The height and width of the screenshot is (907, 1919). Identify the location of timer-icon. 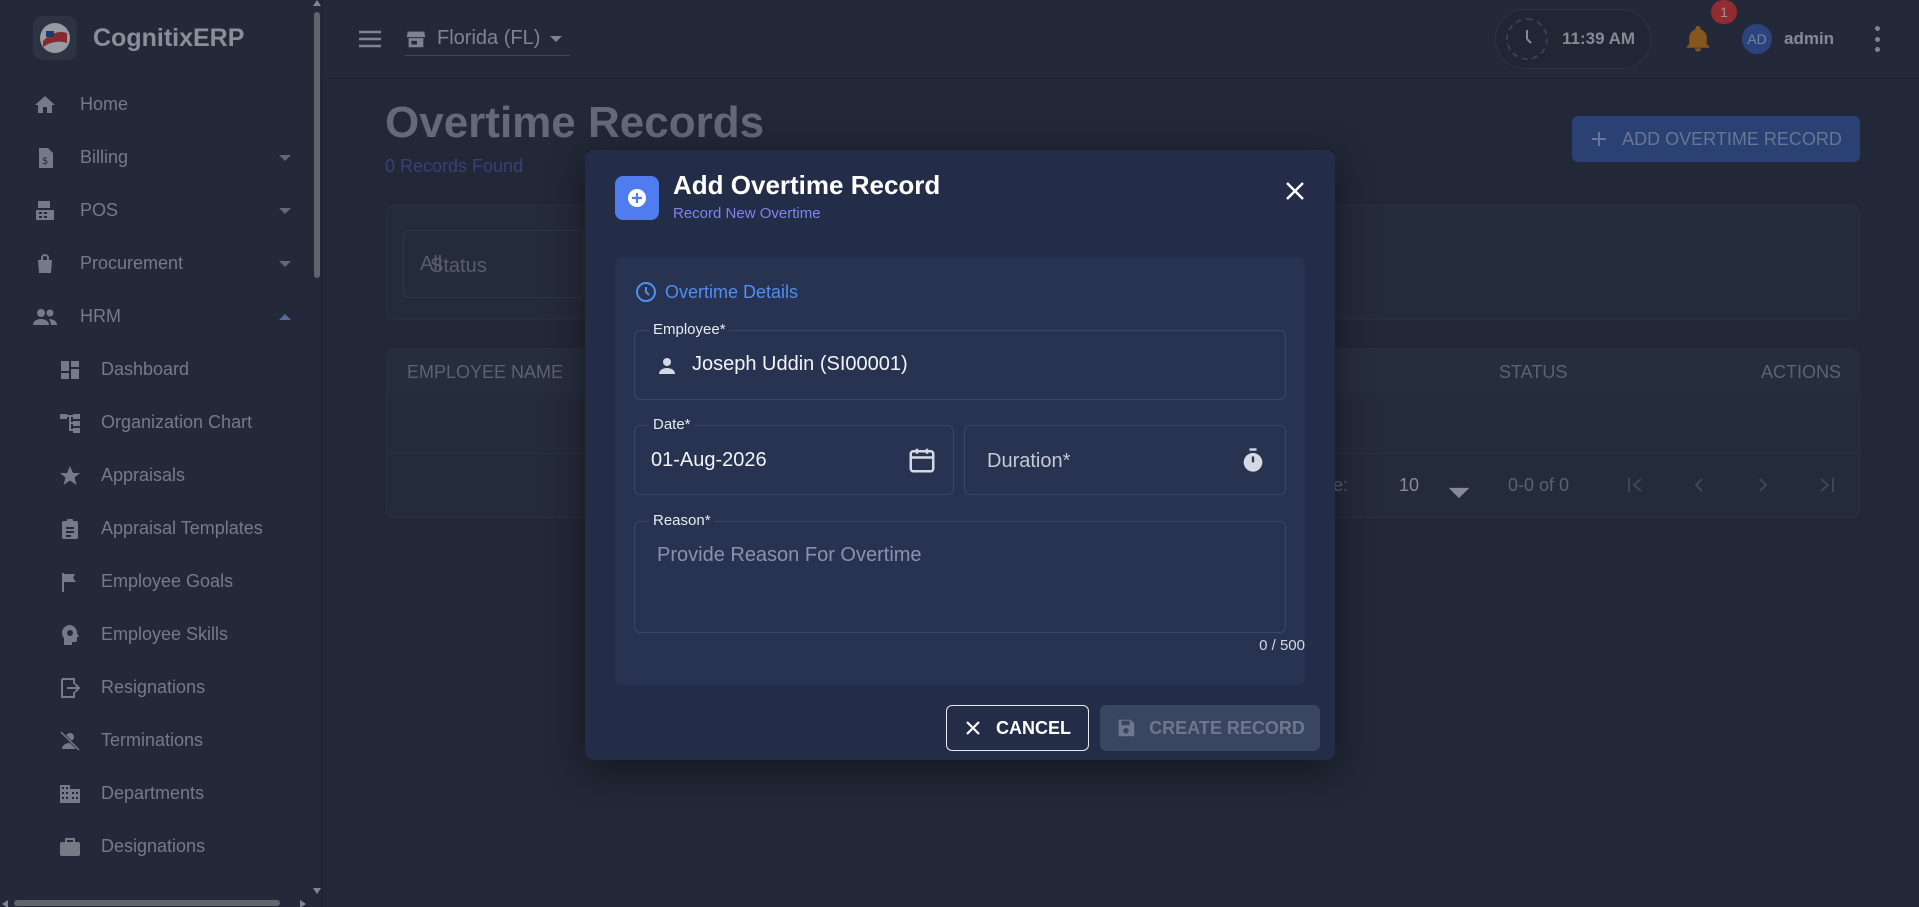
(1253, 460).